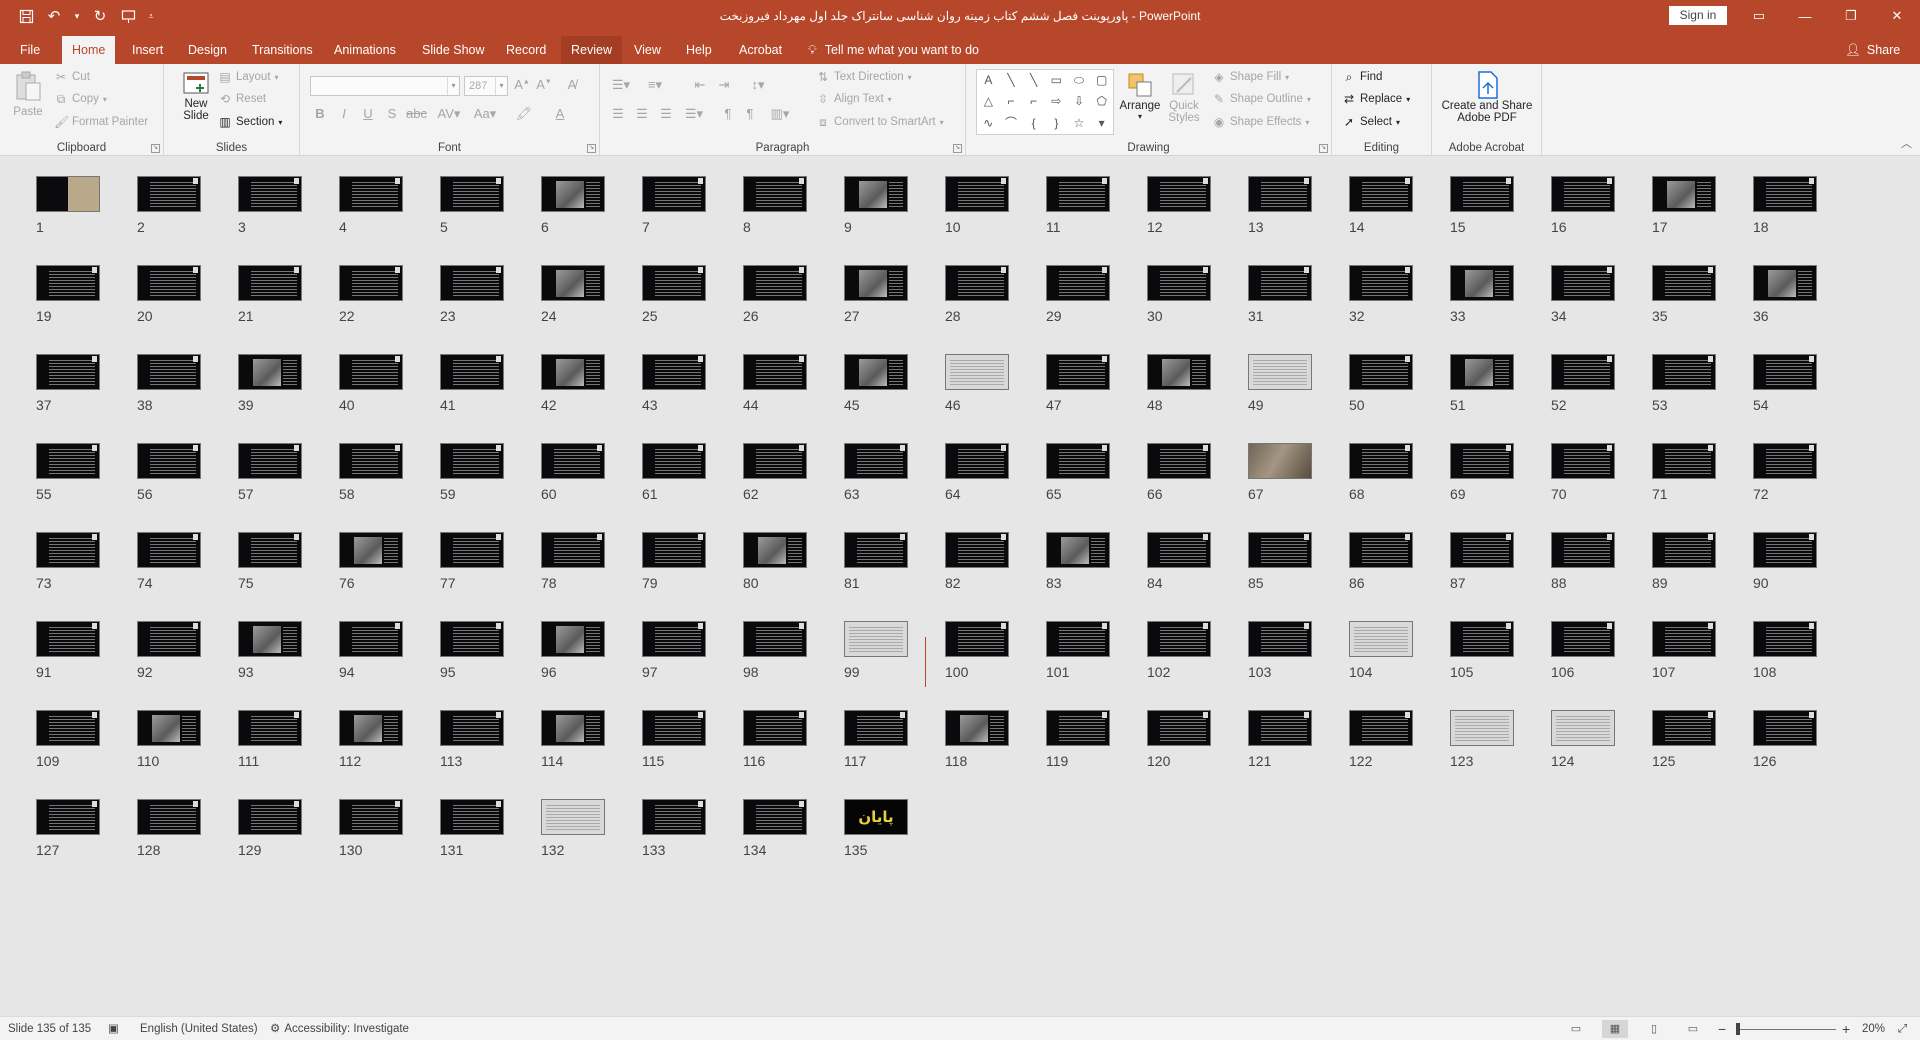  What do you see at coordinates (1180, 394) in the screenshot?
I see `slide-thumbnail-item: 48` at bounding box center [1180, 394].